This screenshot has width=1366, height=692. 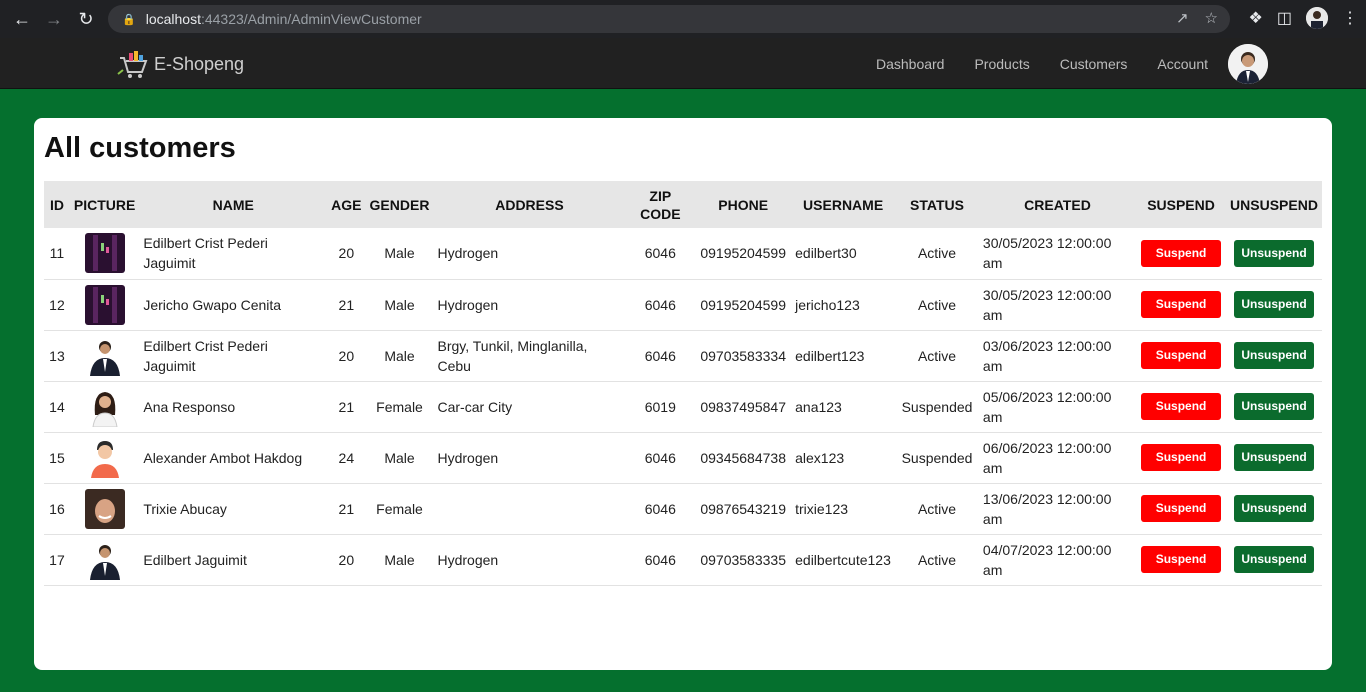 What do you see at coordinates (843, 204) in the screenshot?
I see `header-username: USERNAME` at bounding box center [843, 204].